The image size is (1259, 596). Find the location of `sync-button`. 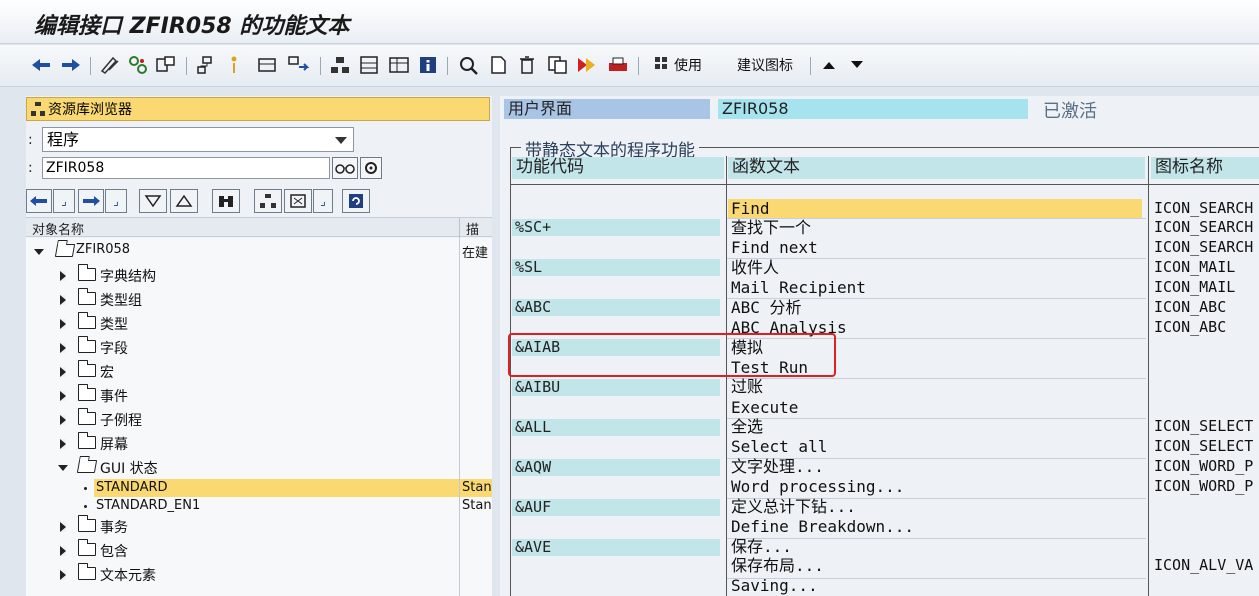

sync-button is located at coordinates (356, 201).